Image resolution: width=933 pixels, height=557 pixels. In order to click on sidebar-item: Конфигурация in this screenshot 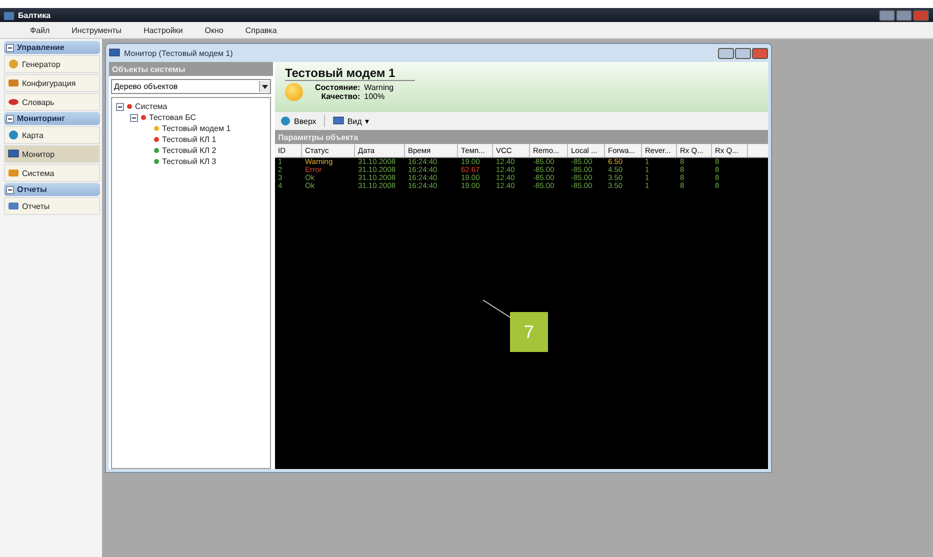, I will do `click(52, 83)`.